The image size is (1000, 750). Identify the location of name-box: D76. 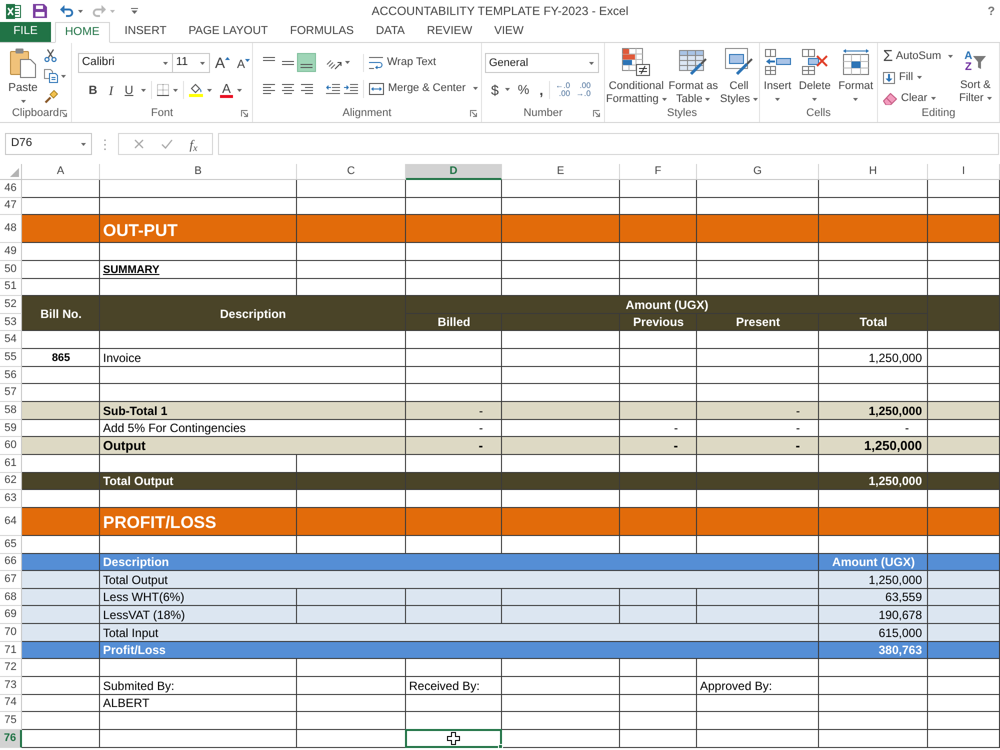
(48, 144).